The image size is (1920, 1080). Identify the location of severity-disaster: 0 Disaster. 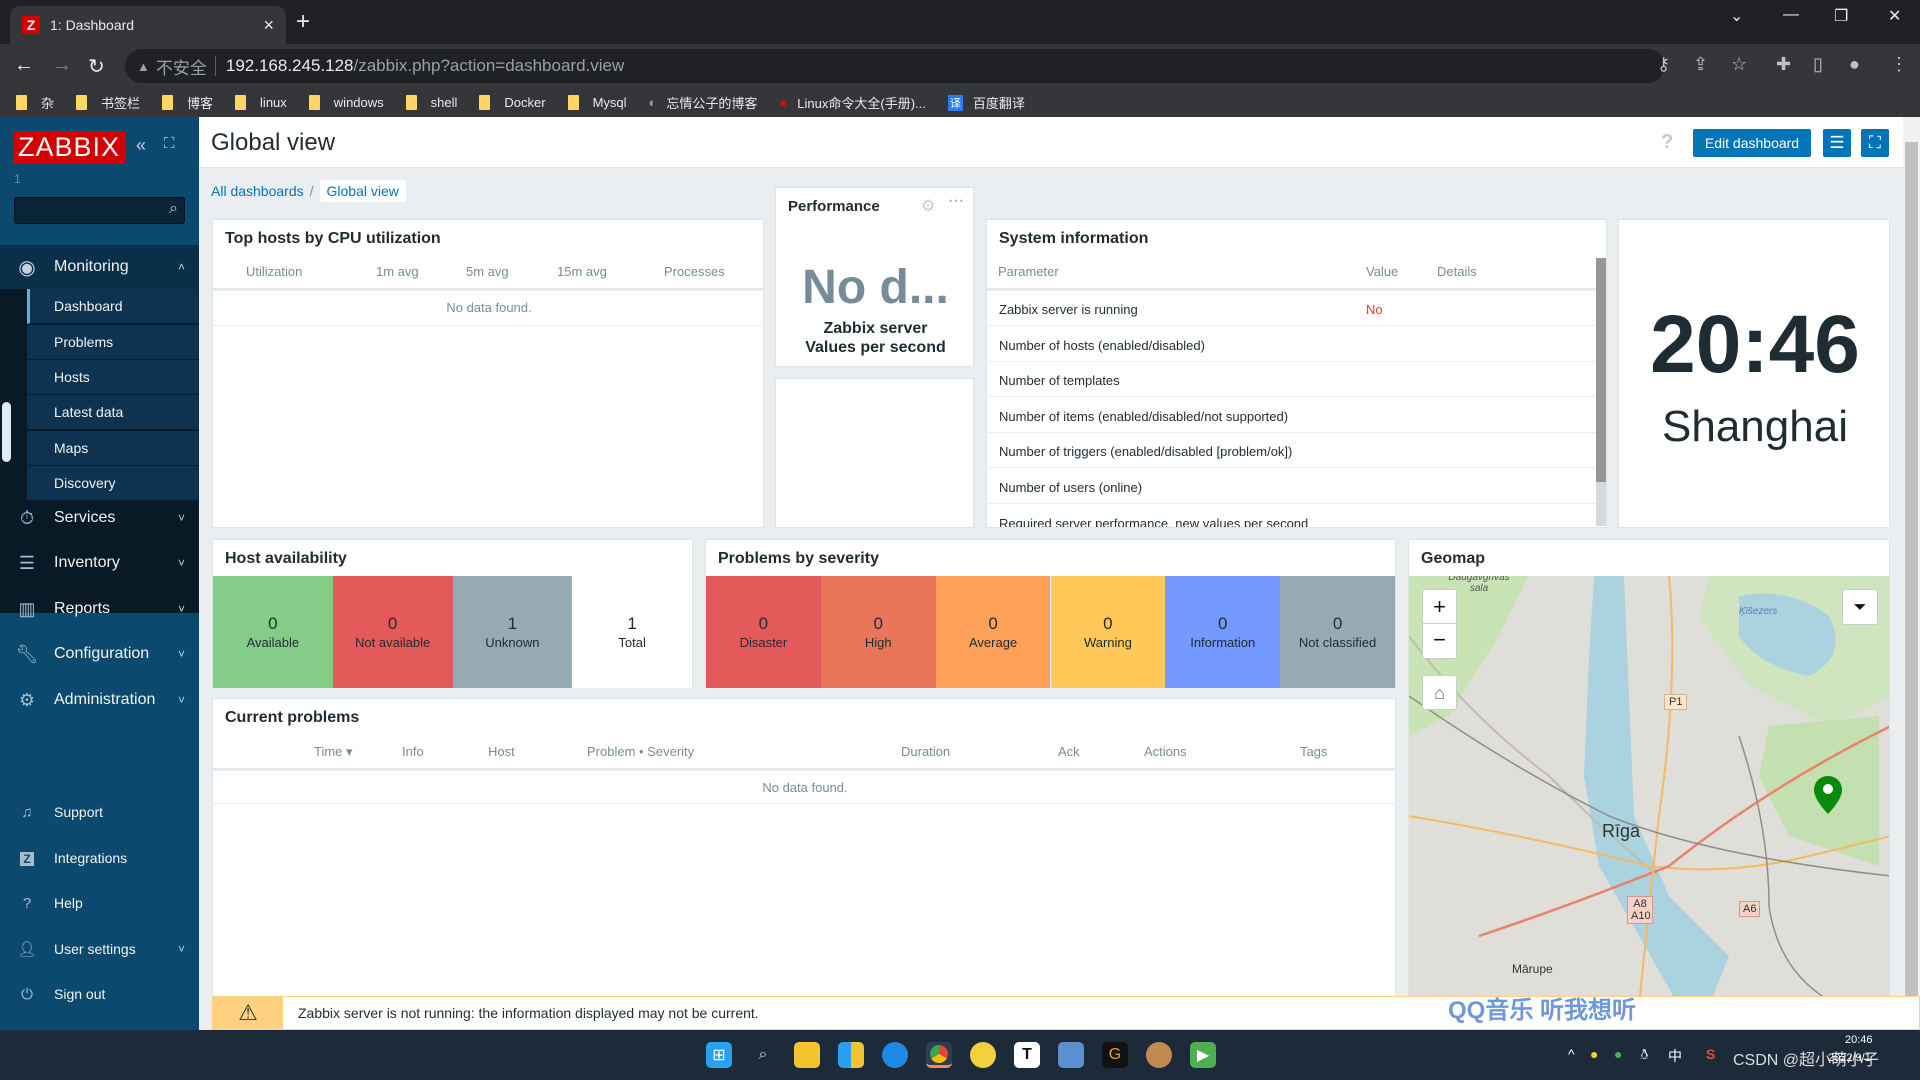
(763, 632).